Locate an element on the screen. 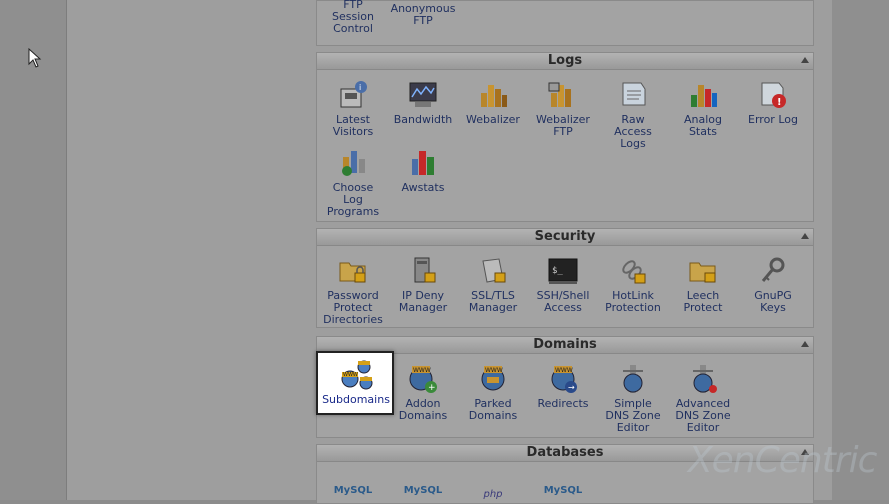 This screenshot has width=889, height=504. globe-add-icon: WWW + is located at coordinates (423, 379).